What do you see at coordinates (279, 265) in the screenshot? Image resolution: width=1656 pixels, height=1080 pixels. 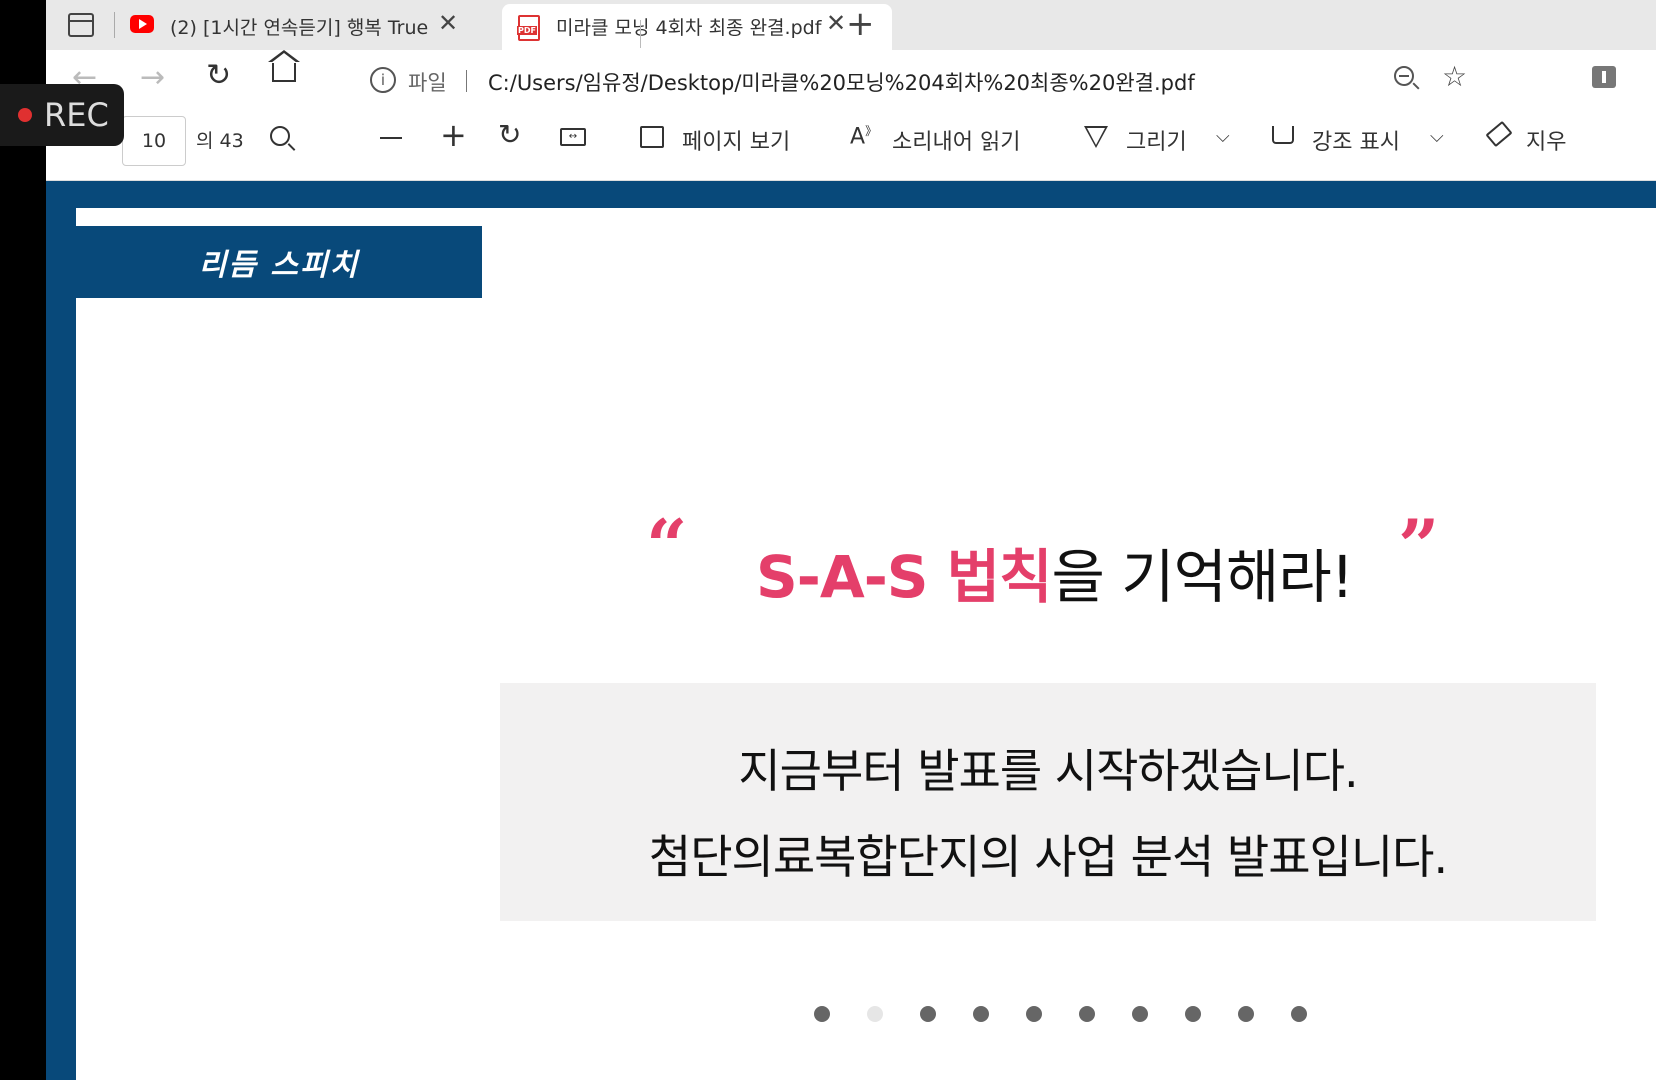 I see `slide-topic: 리듬 스피치` at bounding box center [279, 265].